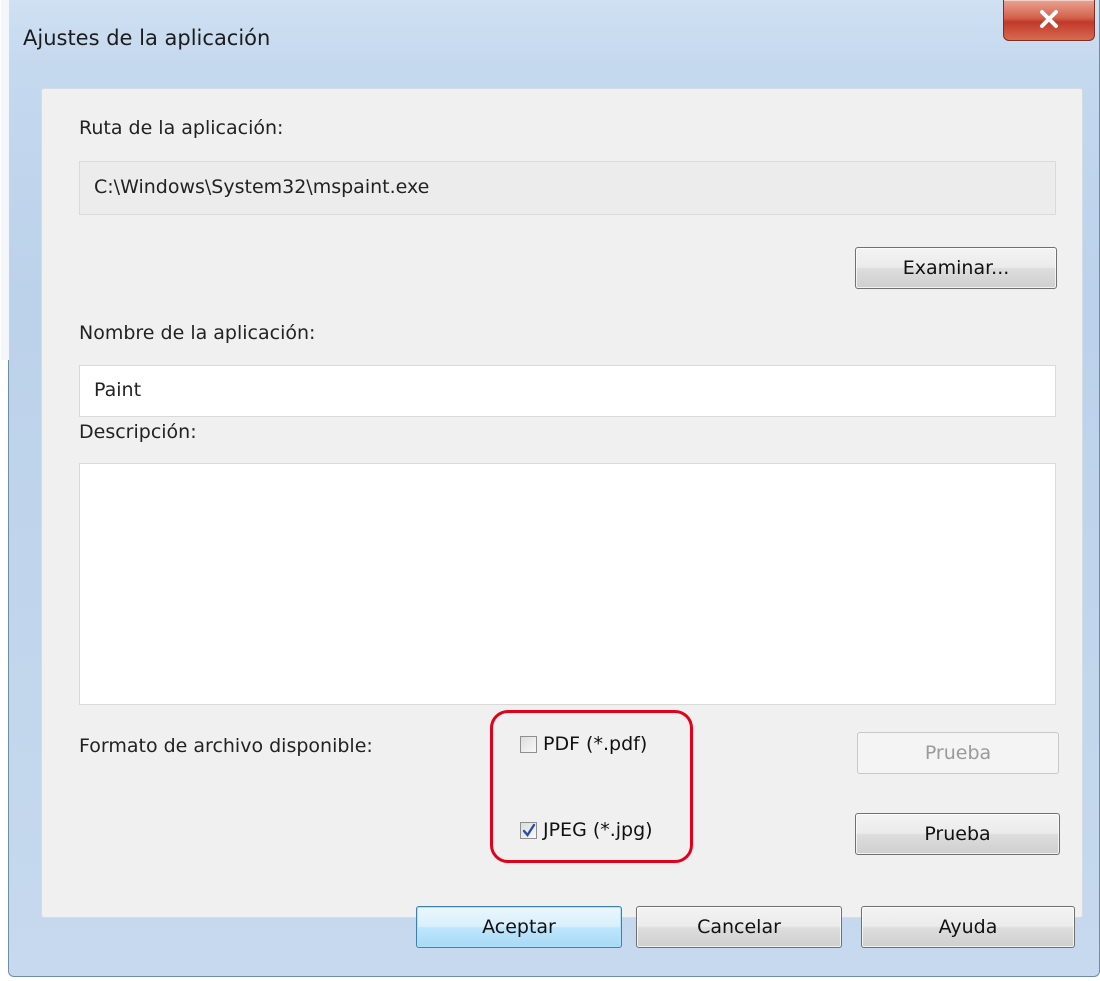  I want to click on close-button, so click(1049, 20).